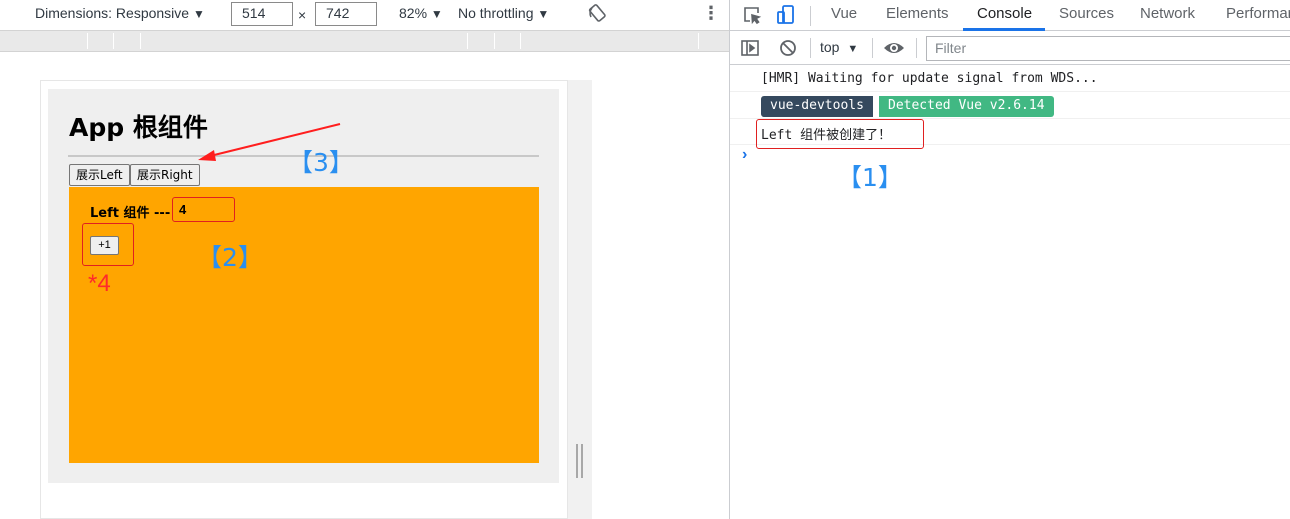 This screenshot has height=519, width=1290. Describe the element at coordinates (840, 134) in the screenshot. I see `log-annotation-box` at that location.